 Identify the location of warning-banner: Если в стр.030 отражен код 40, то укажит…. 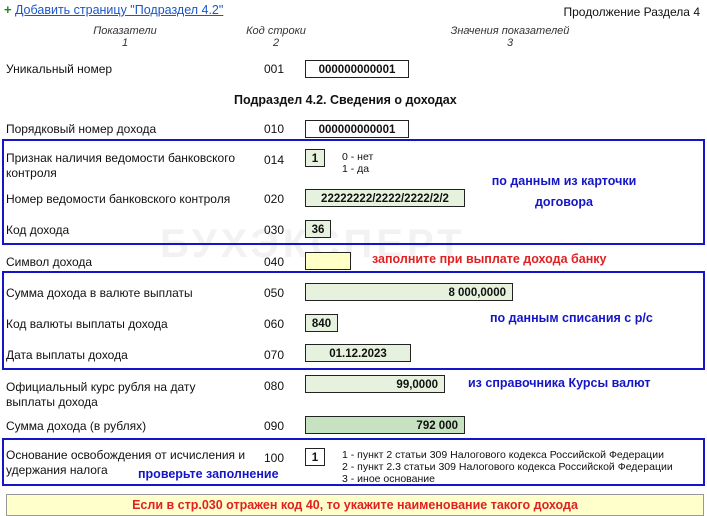
(355, 505).